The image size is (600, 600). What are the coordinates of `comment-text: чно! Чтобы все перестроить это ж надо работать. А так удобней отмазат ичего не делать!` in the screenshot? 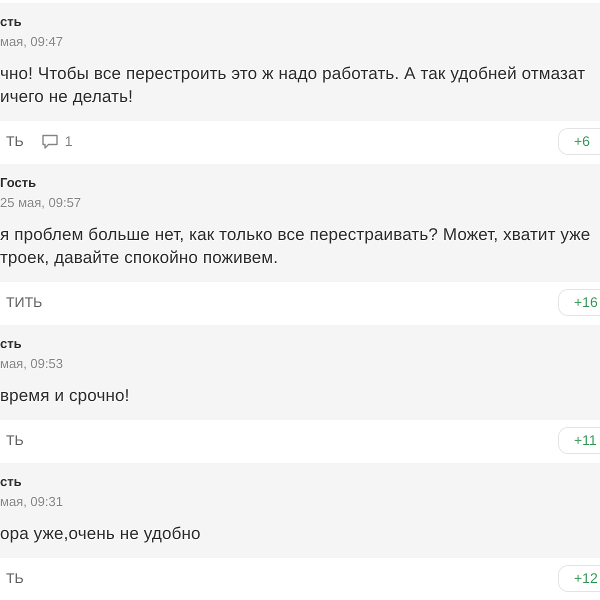 It's located at (293, 85).